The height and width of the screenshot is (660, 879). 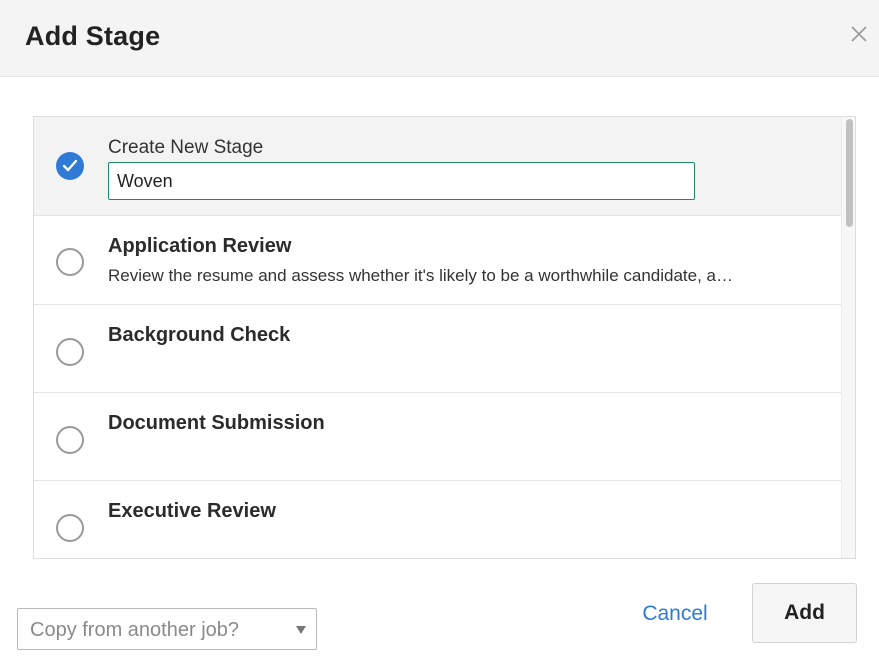 I want to click on stage-name: Application Review, so click(x=200, y=246).